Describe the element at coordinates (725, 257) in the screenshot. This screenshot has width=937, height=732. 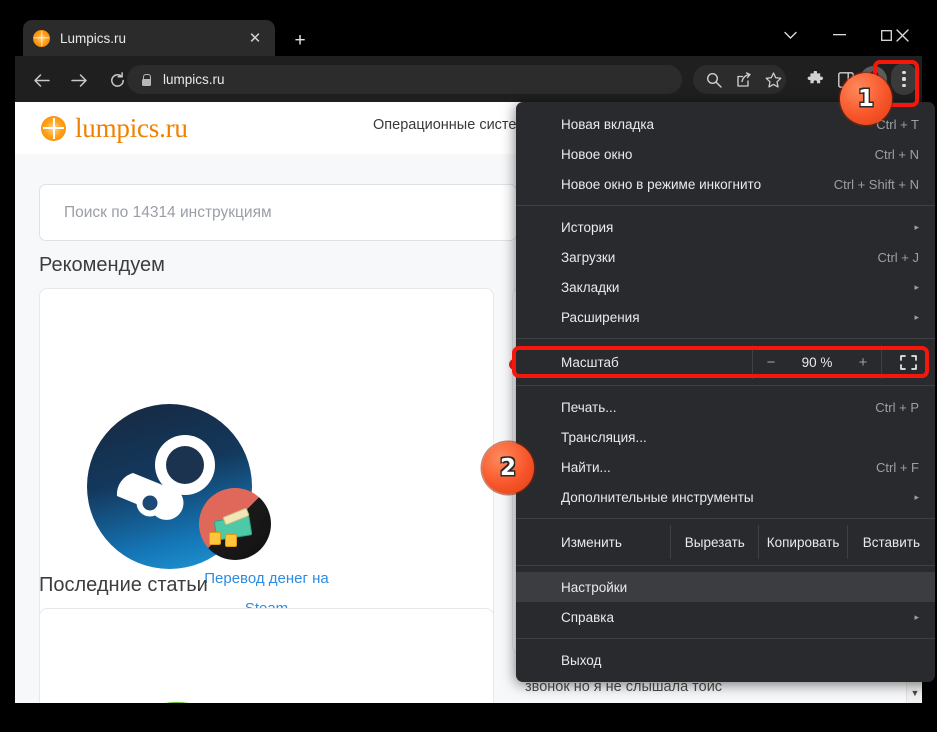
I see `menu-item-downloads: Загрузки Ctrl + J` at that location.